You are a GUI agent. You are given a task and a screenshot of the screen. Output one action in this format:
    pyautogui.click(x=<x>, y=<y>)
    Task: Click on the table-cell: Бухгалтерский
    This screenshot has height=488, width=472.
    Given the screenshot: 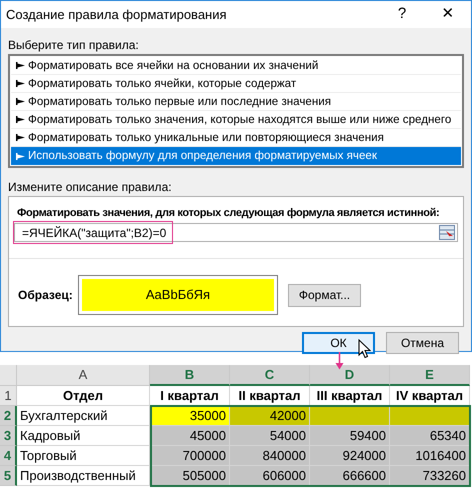 What is the action you would take?
    pyautogui.click(x=83, y=416)
    